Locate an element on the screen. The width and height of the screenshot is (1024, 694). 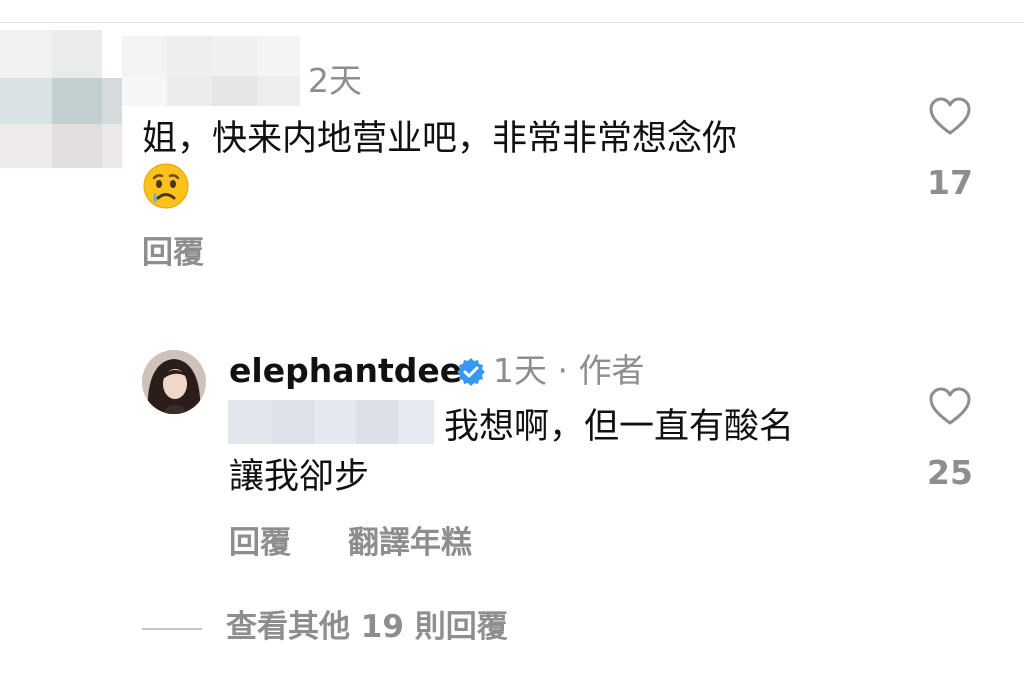
author-avatar is located at coordinates (174, 382).